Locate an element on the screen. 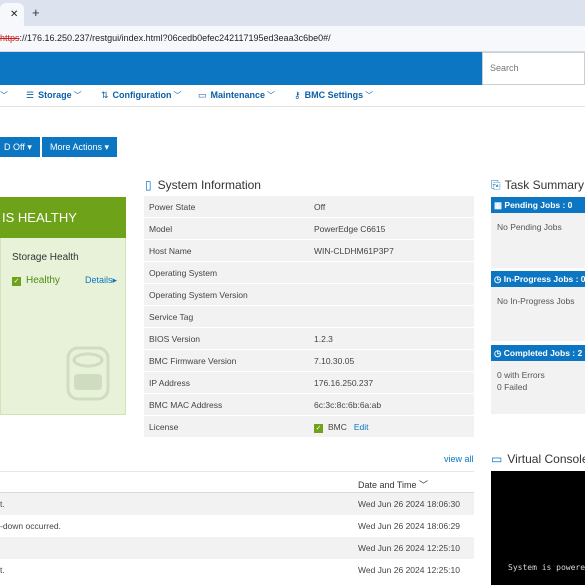 Image resolution: width=585 pixels, height=585 pixels. browser-tab: ✕ is located at coordinates (12, 14).